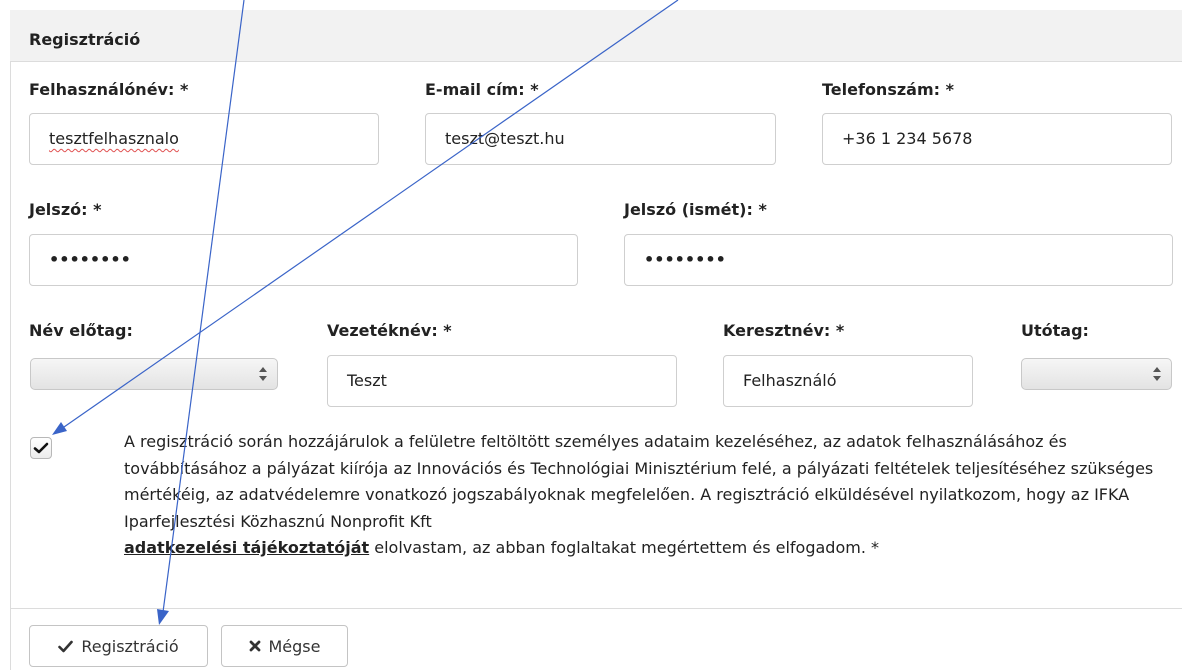  Describe the element at coordinates (888, 89) in the screenshot. I see `phone-label: Telefonszám: *` at that location.